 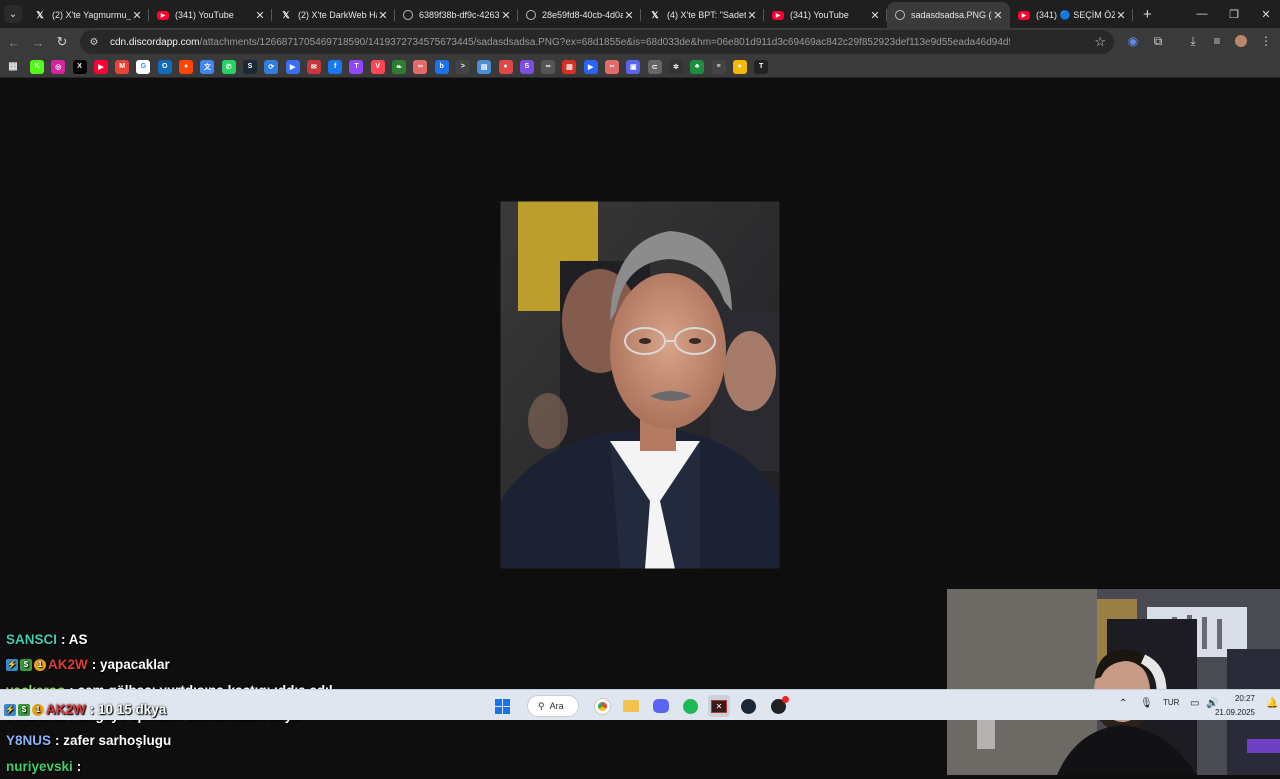 I want to click on browser-tab: 𝕏 (2) X'te DarkWeb Hab ✕, so click(x=333, y=15).